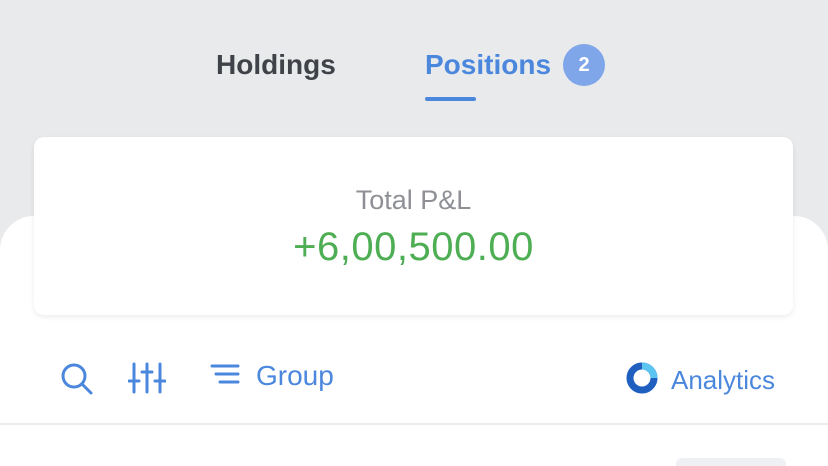  What do you see at coordinates (488, 64) in the screenshot?
I see `tab-positions-label: Positions` at bounding box center [488, 64].